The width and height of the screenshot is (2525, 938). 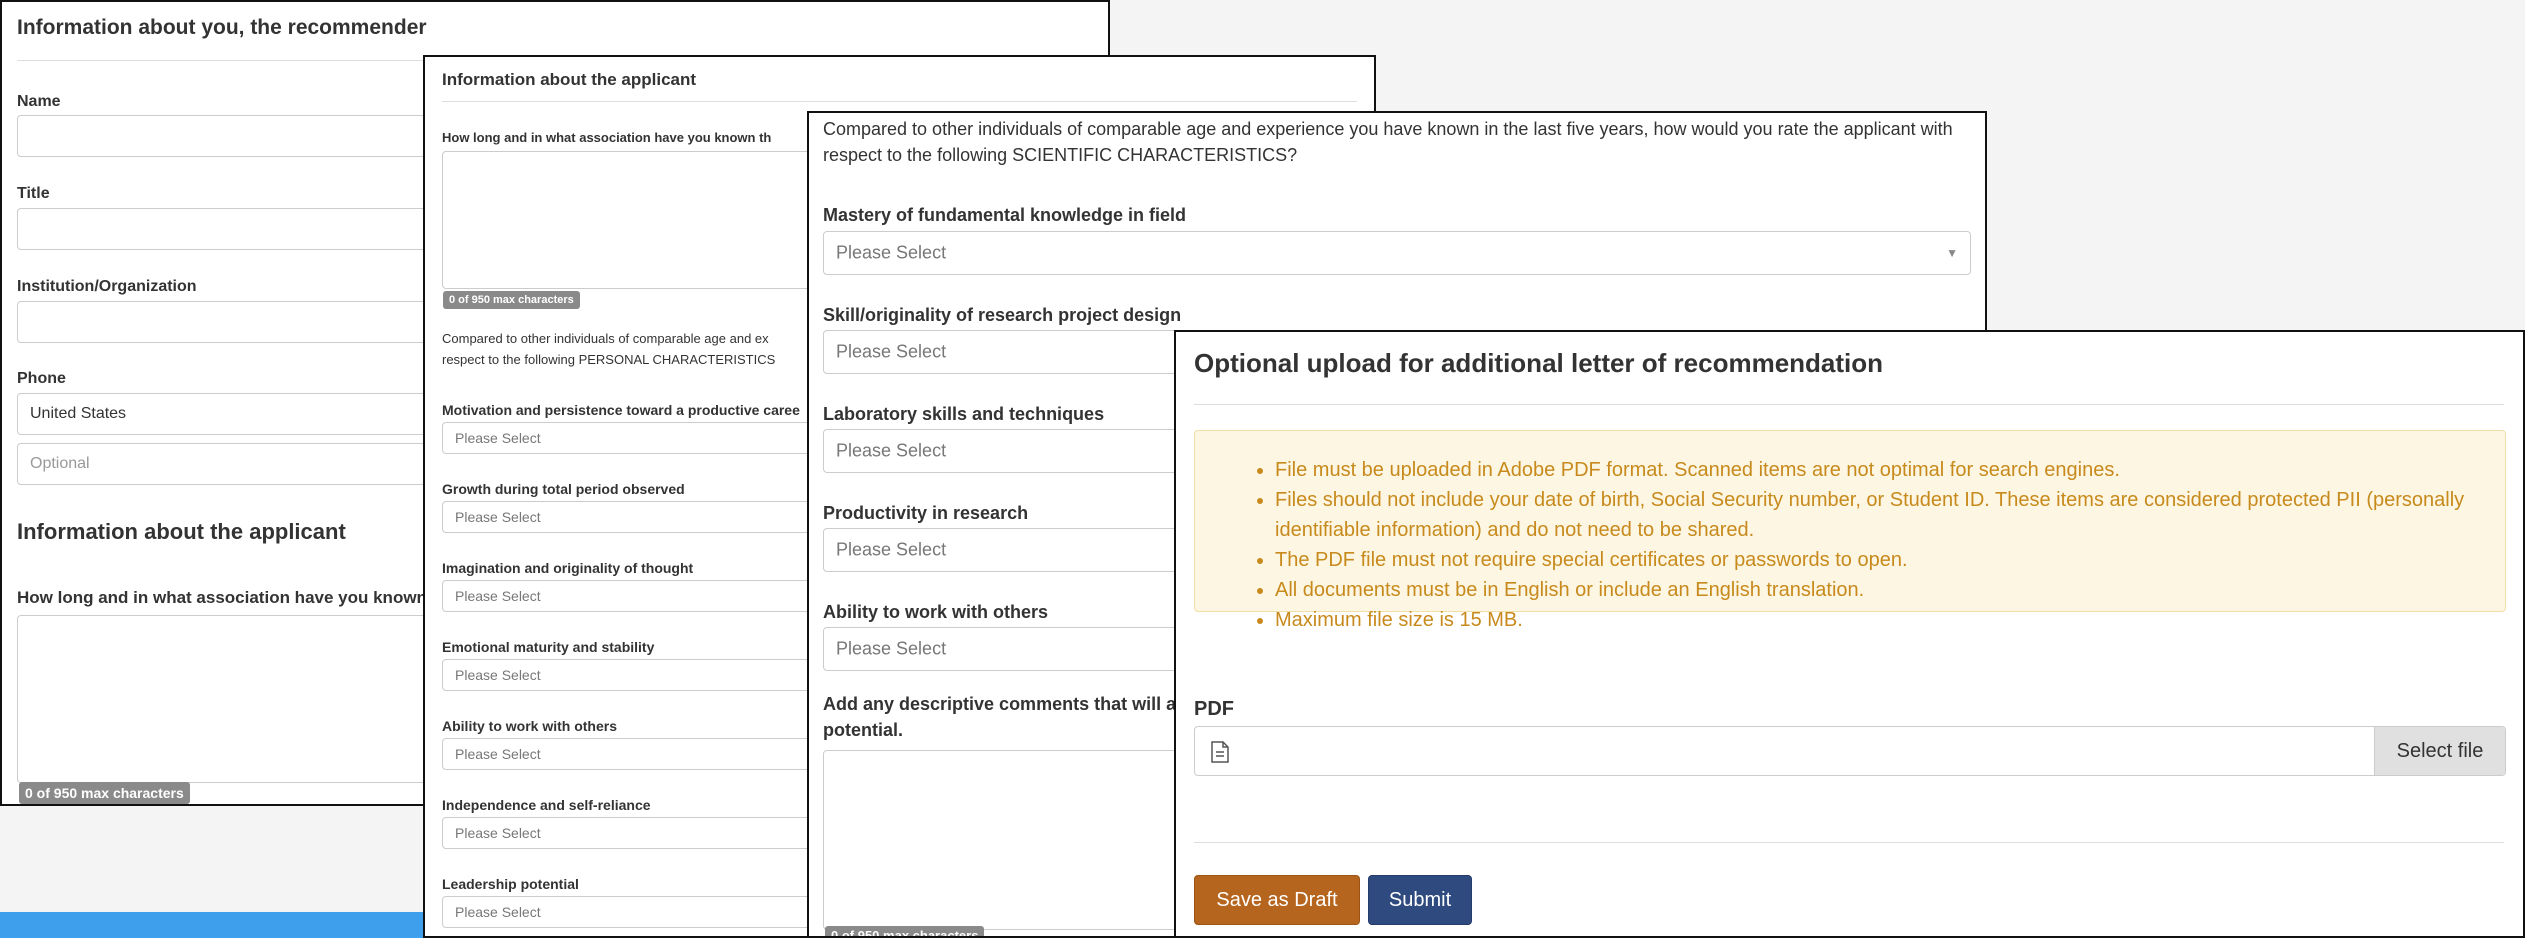 I want to click on rating-label-leadership: Leadership potential, so click(x=510, y=884).